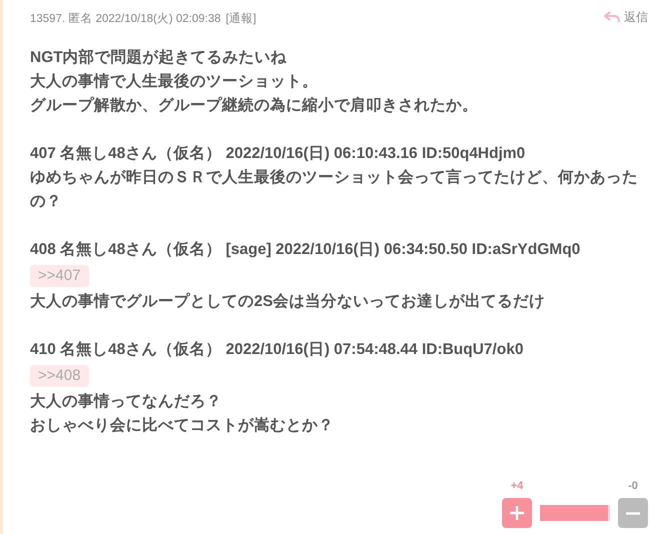  Describe the element at coordinates (288, 302) in the screenshot. I see `comment-text: 大人の事情でグループとしての2S会は当分ないってお達しが出てるだけ` at that location.